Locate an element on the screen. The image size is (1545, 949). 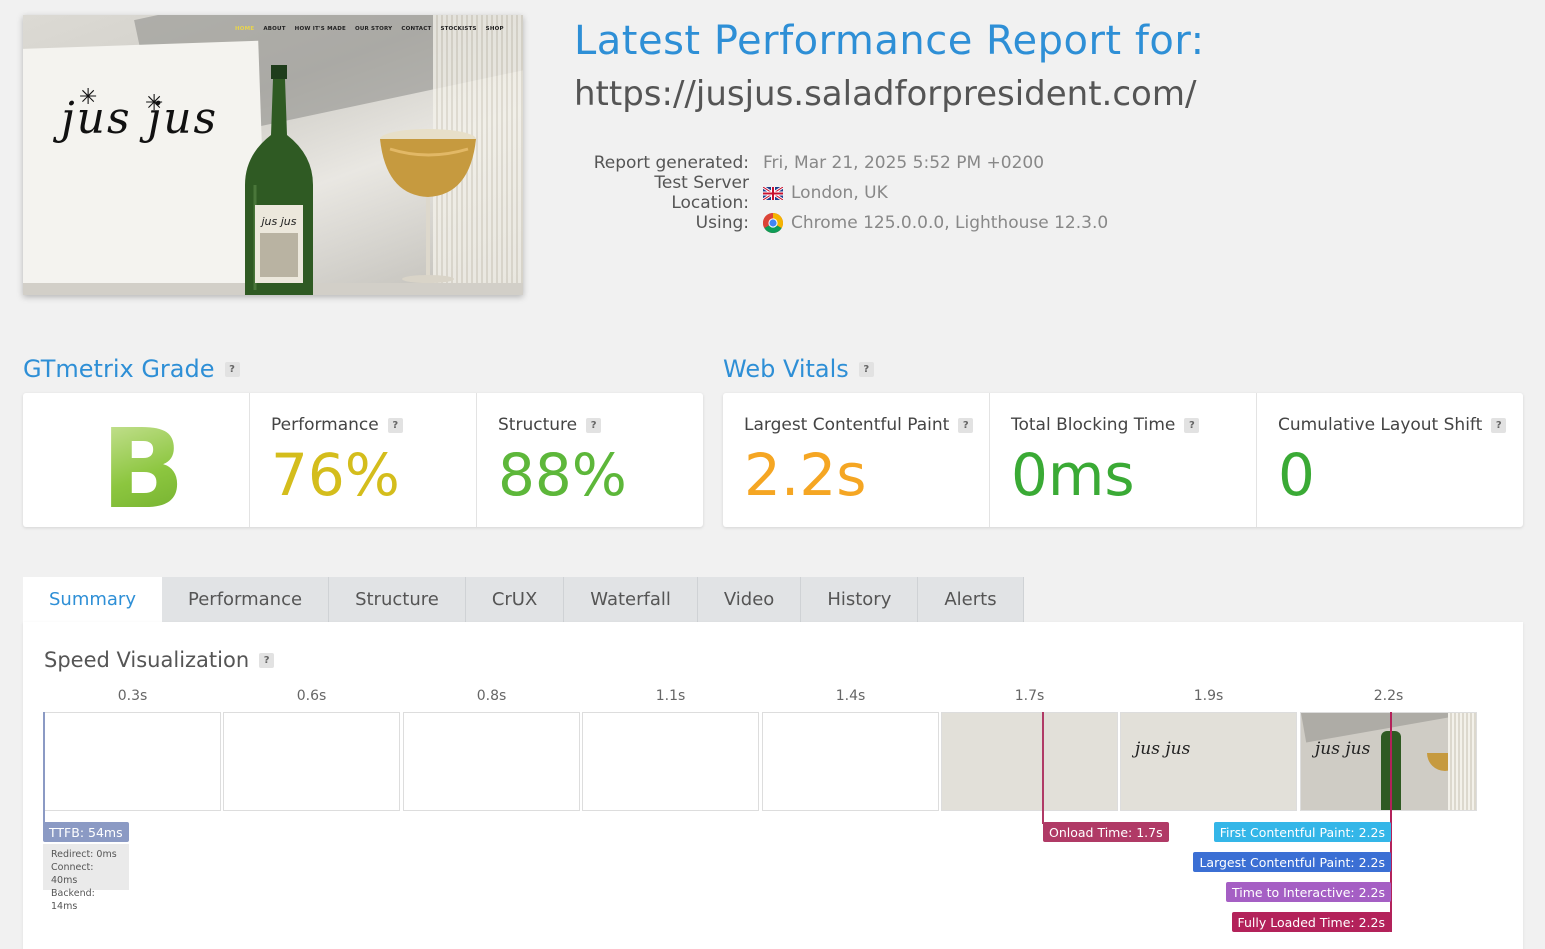
lcp-value: 2.2s is located at coordinates (805, 475).